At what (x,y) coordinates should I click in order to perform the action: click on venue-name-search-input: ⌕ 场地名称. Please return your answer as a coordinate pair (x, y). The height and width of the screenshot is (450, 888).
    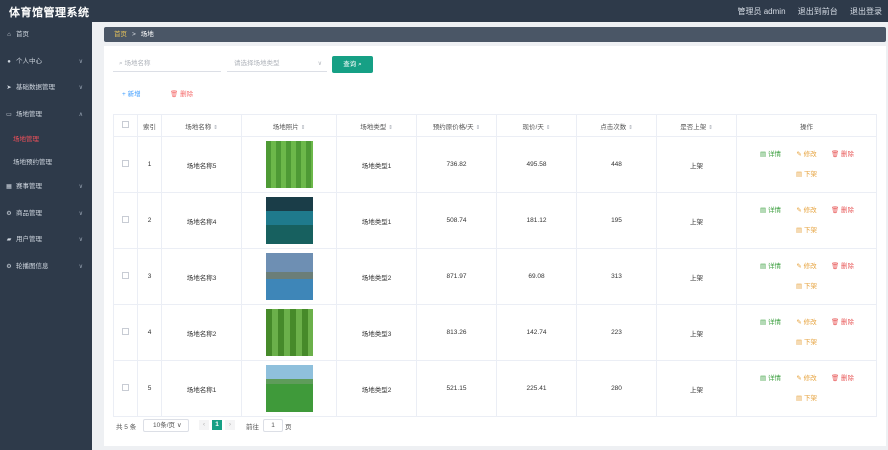
    Looking at the image, I should click on (167, 64).